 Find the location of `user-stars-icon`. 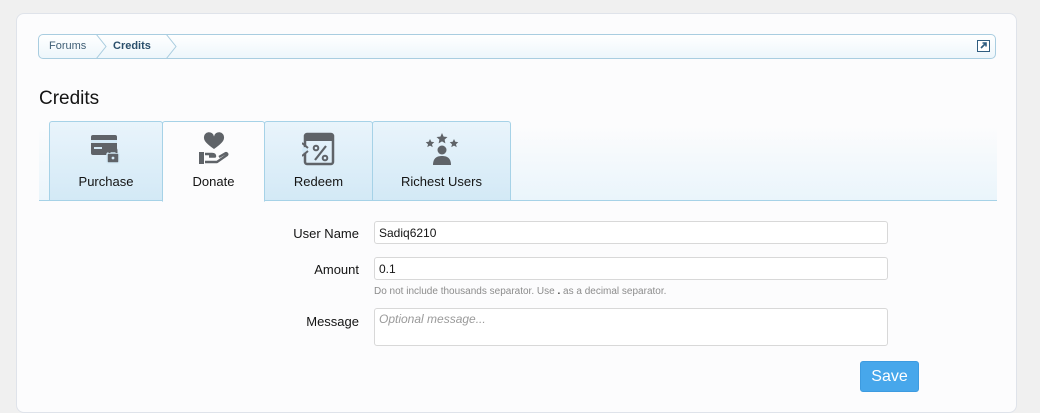

user-stars-icon is located at coordinates (441, 149).